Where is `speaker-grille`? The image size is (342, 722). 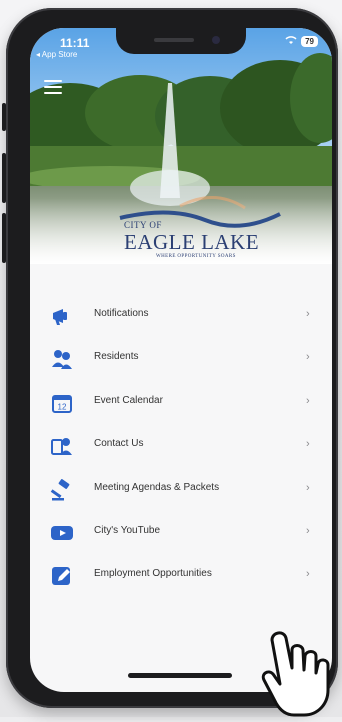 speaker-grille is located at coordinates (174, 40).